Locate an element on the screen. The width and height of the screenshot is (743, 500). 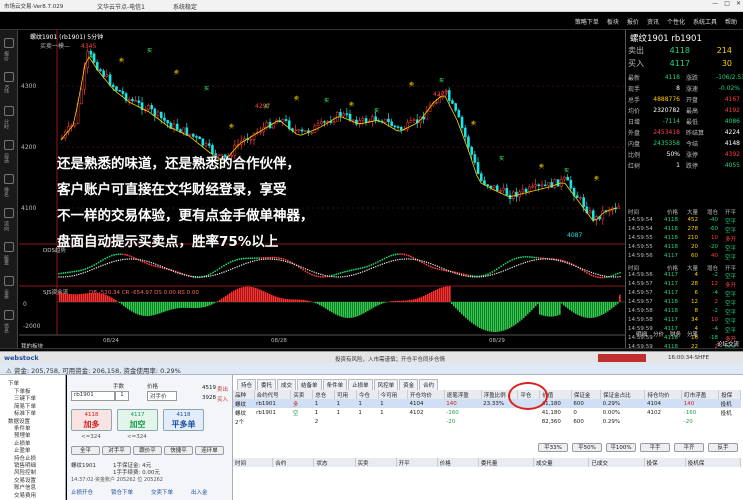
price-input: 对手价 is located at coordinates (162, 396).